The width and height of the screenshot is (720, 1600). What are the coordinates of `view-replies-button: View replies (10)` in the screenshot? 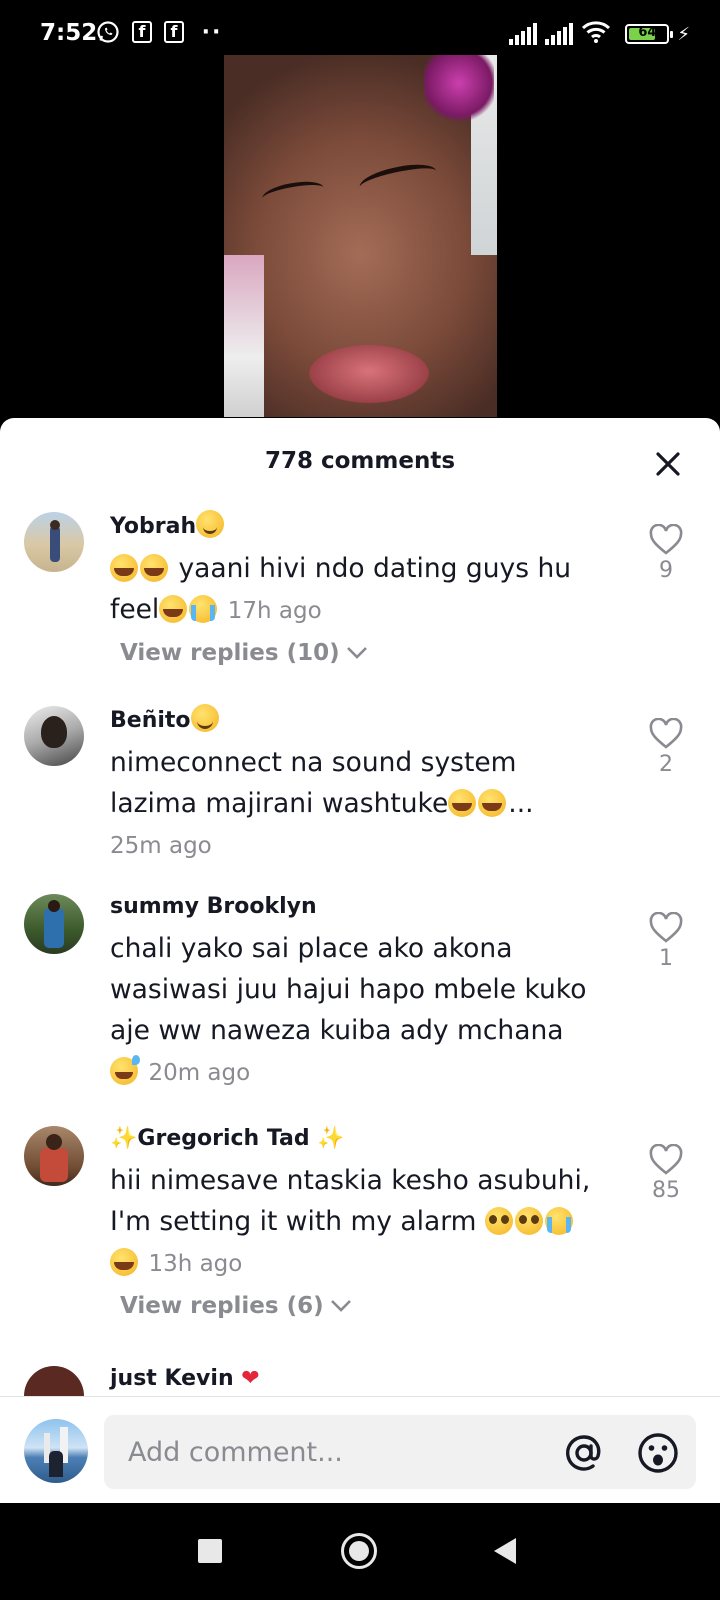 It's located at (244, 653).